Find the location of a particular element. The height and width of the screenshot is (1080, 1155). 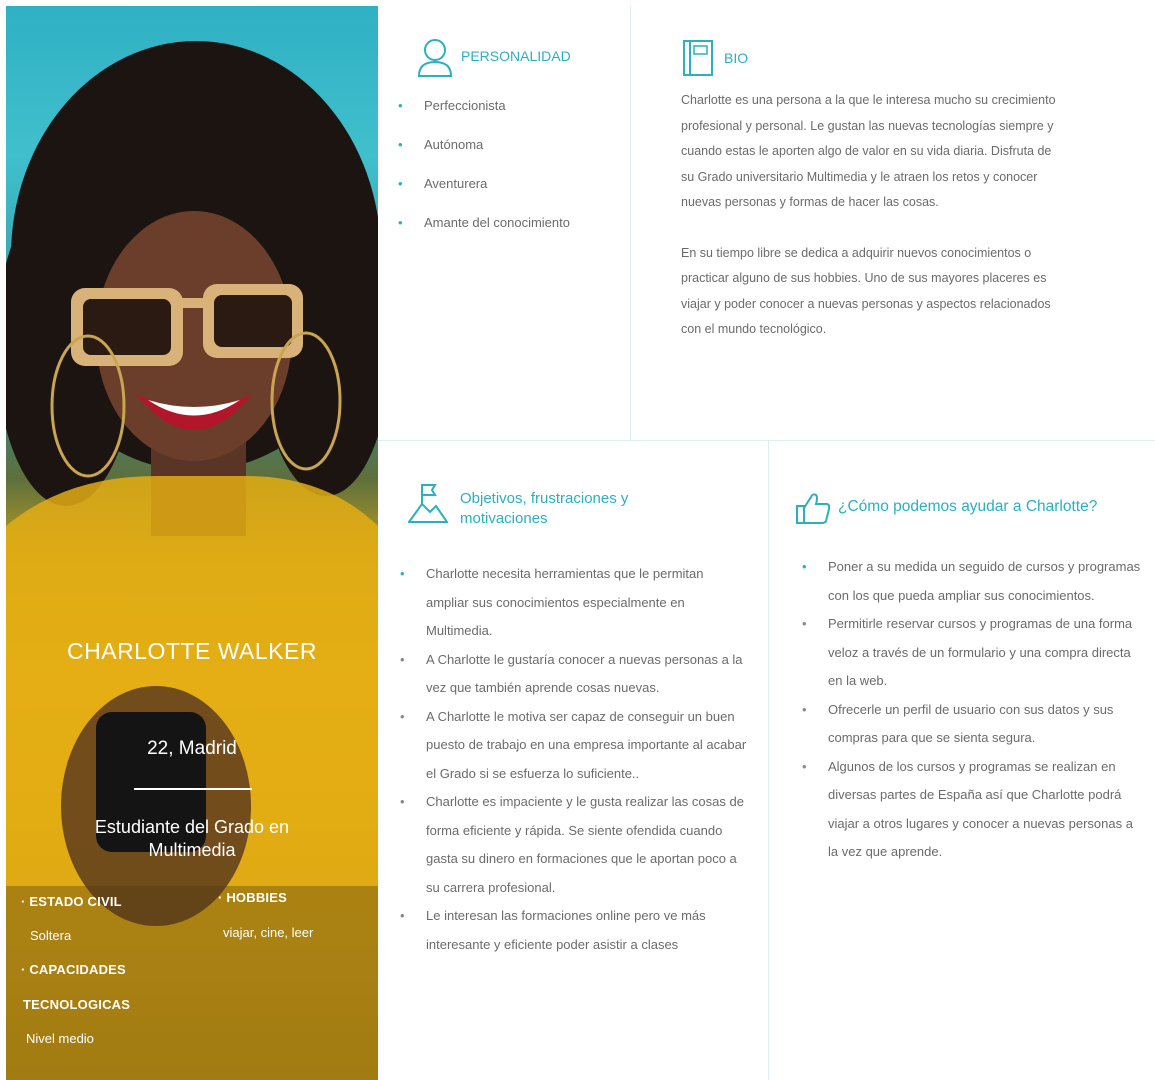

goals-title: Objetivos, frustraciones y motivaciones is located at coordinates (544, 508).